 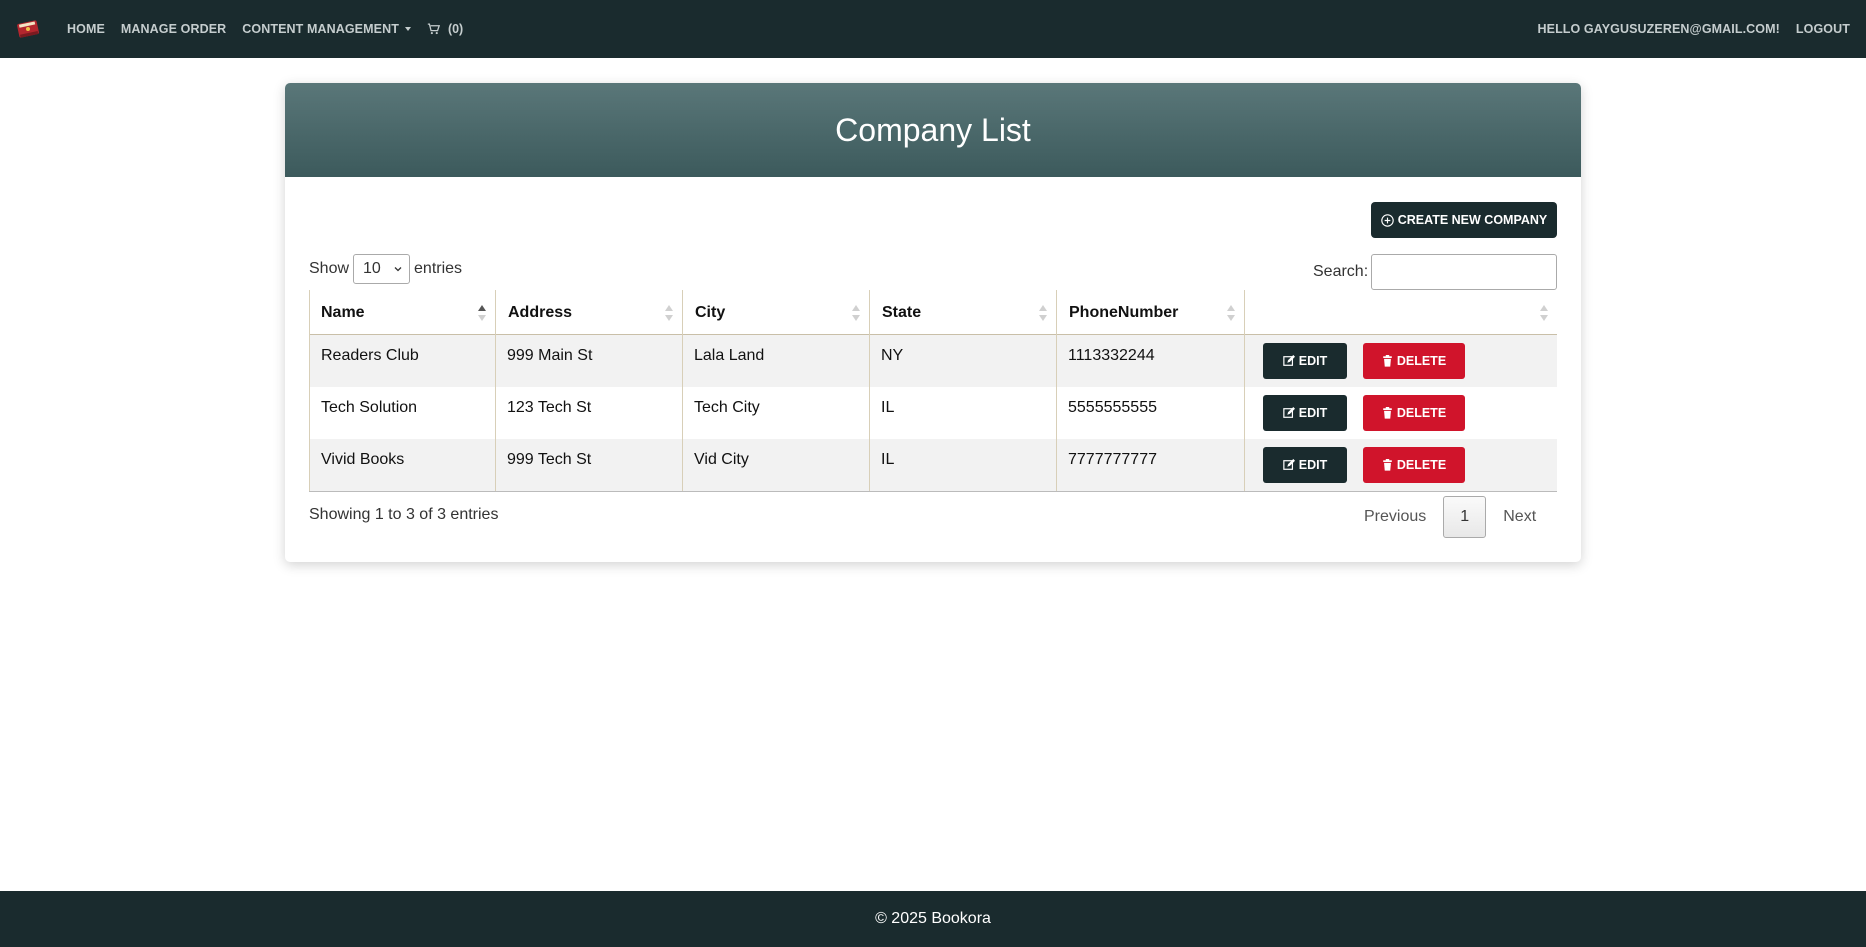 What do you see at coordinates (589, 312) in the screenshot?
I see `column-header-address: Address` at bounding box center [589, 312].